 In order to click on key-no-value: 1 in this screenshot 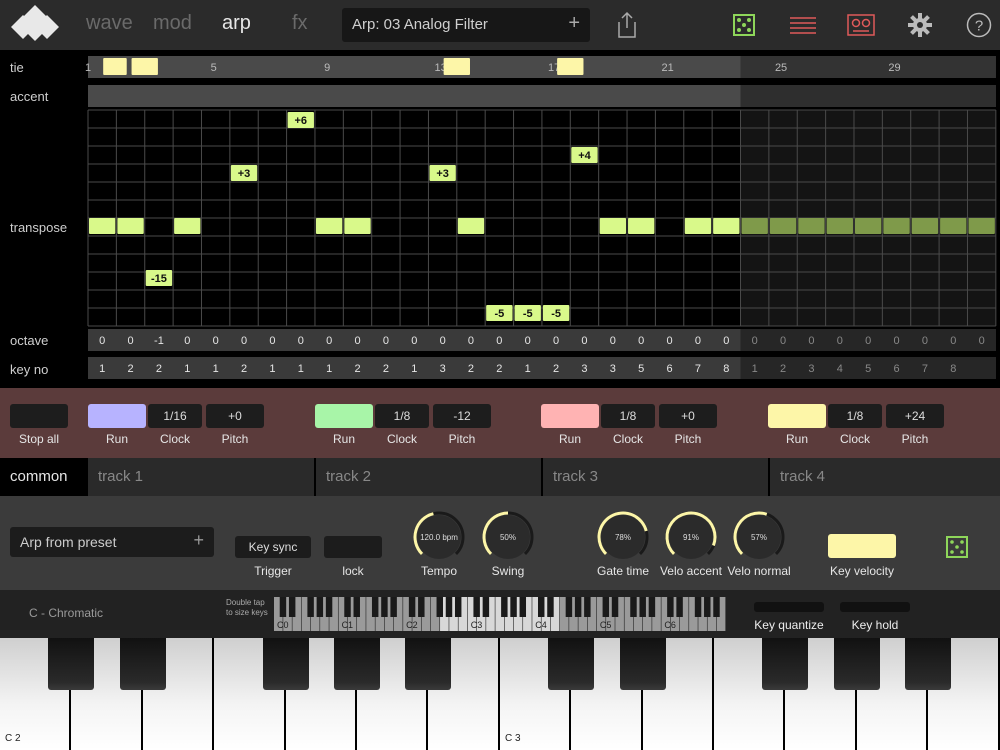, I will do `click(329, 369)`.